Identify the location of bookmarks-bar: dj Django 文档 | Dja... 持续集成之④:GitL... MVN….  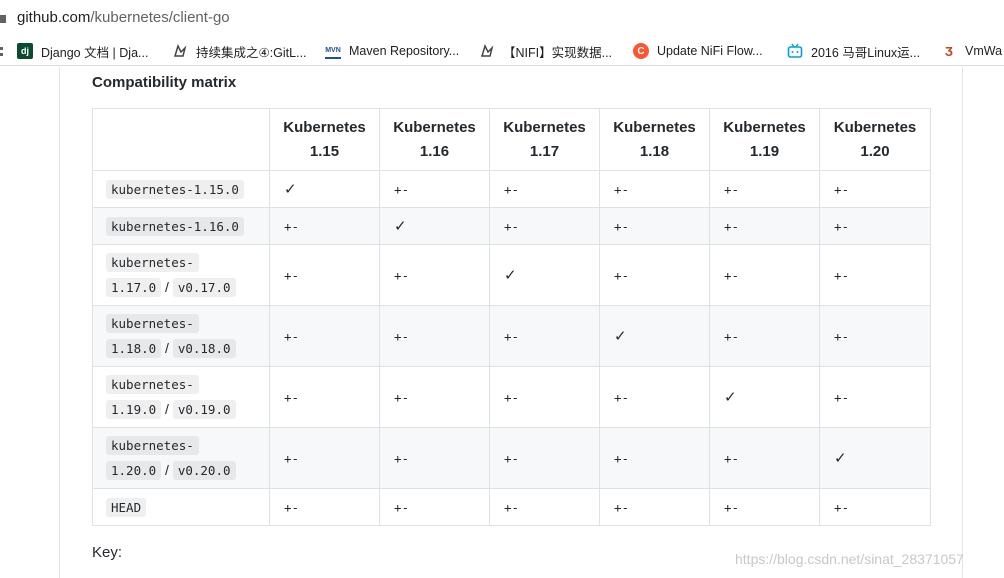
(502, 51).